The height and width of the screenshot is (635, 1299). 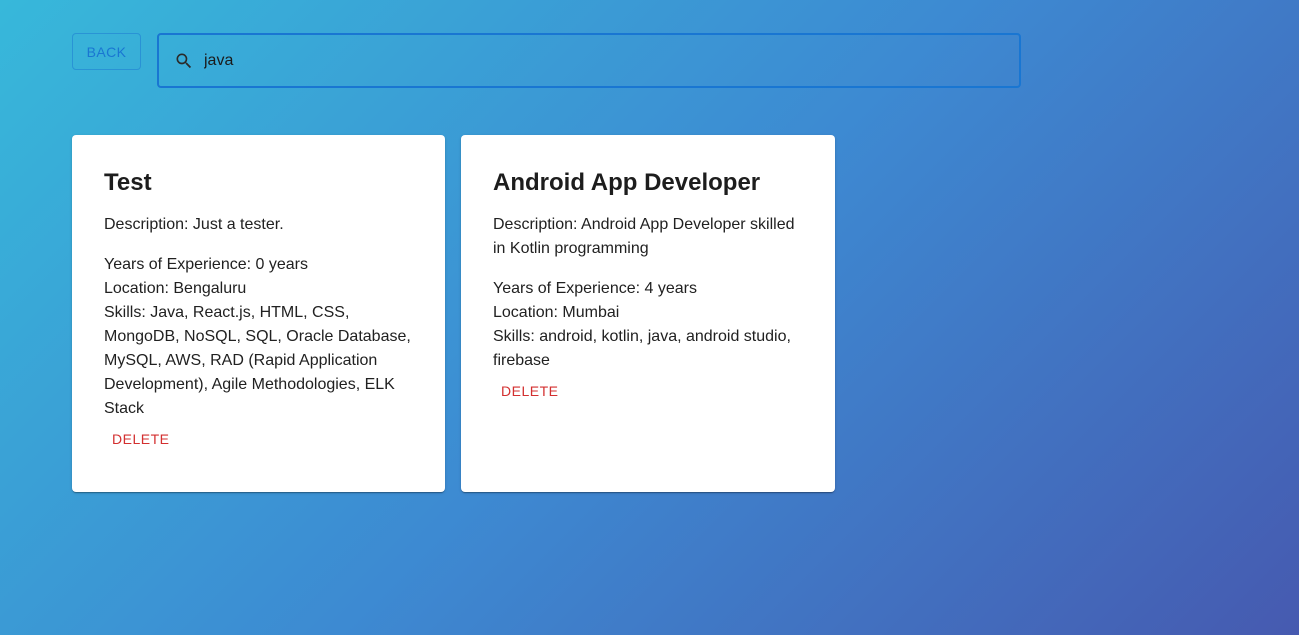 I want to click on card-location: Location: Mumbai, so click(x=556, y=312).